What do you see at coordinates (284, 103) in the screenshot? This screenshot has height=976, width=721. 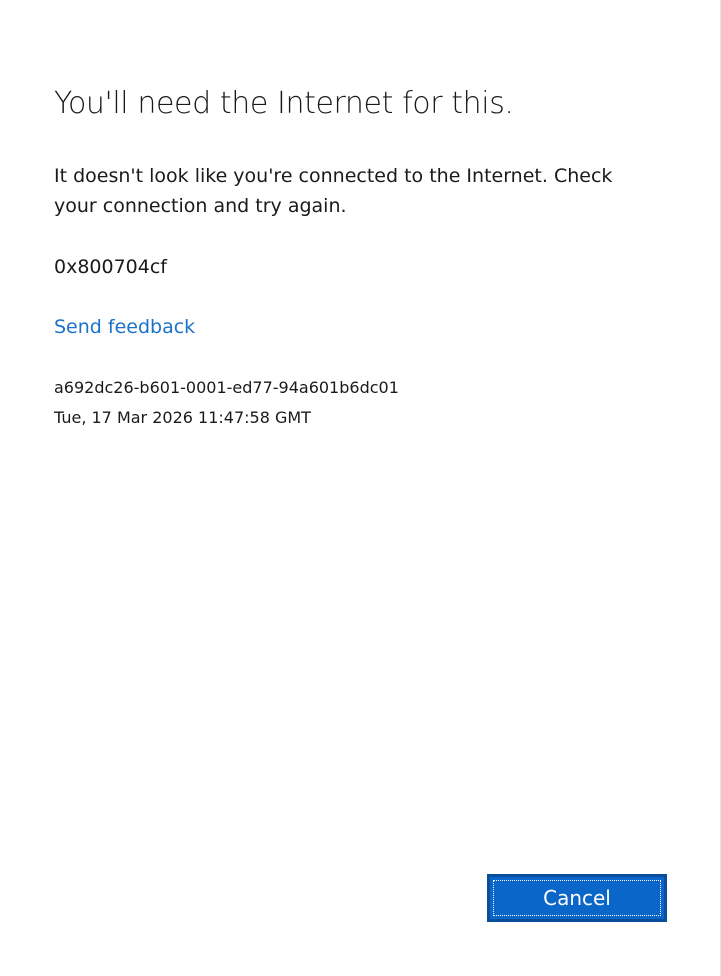 I see `dialog-title: You'll need the Internet for this.` at bounding box center [284, 103].